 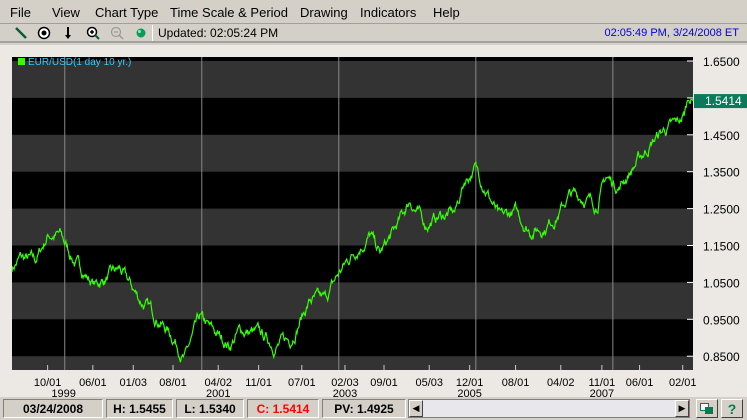 I want to click on x-tick-label: 02/01, so click(x=683, y=383).